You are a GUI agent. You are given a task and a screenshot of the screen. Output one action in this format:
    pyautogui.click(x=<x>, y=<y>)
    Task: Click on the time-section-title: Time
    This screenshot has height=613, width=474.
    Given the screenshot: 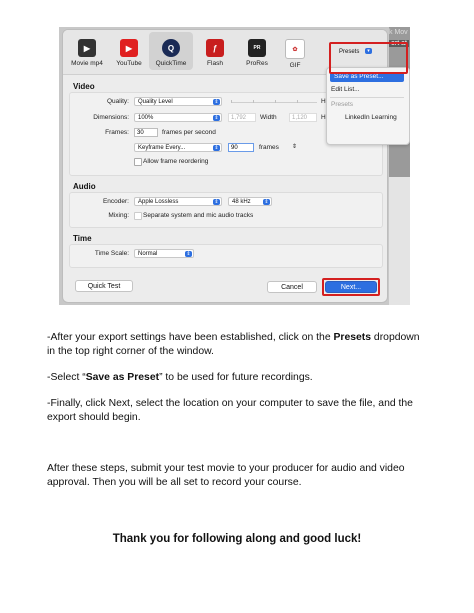 What is the action you would take?
    pyautogui.click(x=82, y=238)
    